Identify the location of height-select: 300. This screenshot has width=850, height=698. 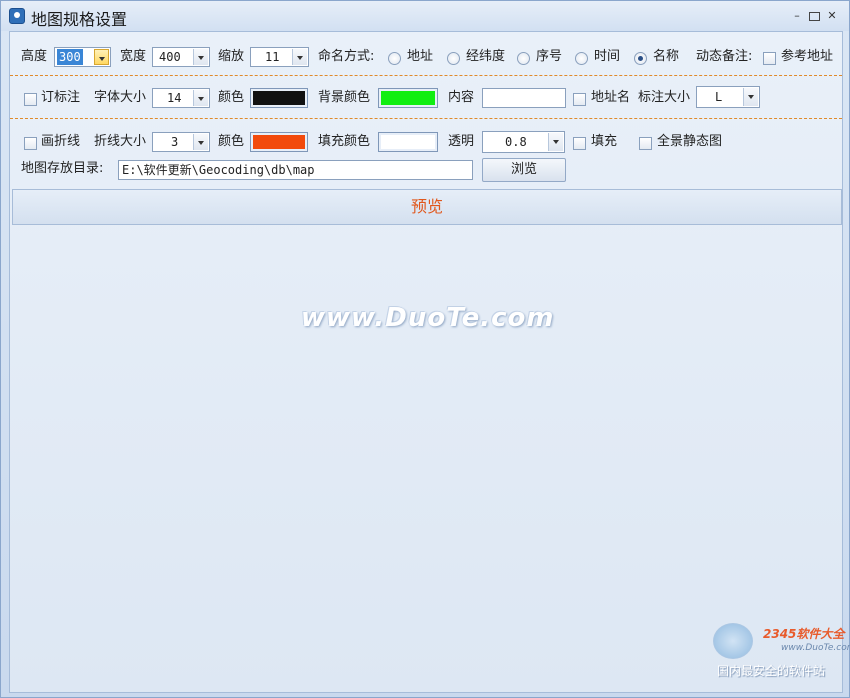
(82, 57).